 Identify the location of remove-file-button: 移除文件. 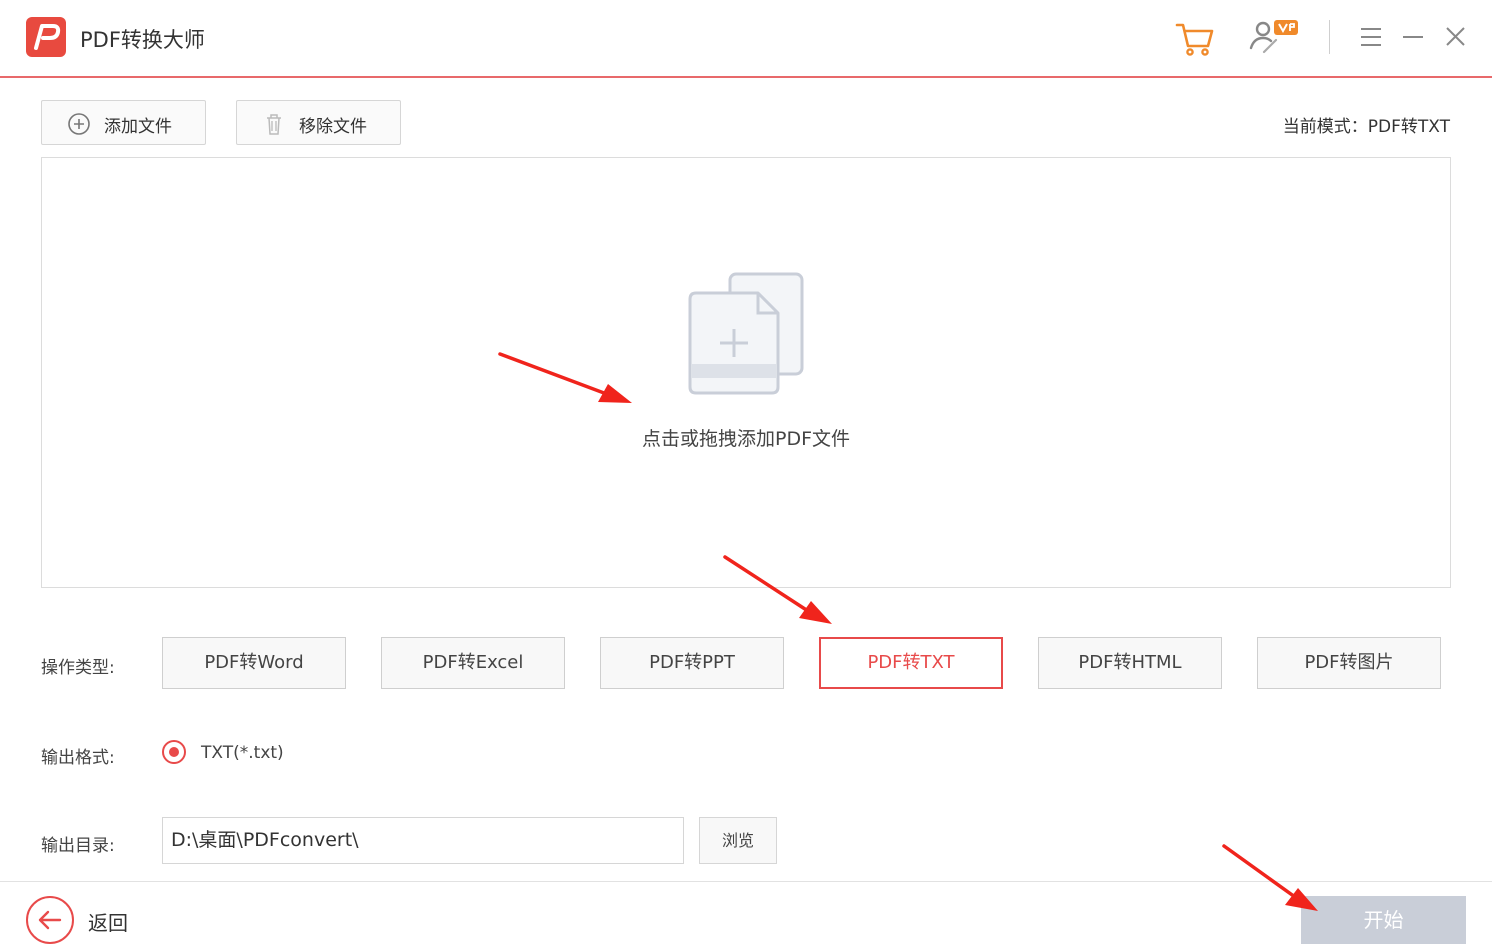
(318, 122).